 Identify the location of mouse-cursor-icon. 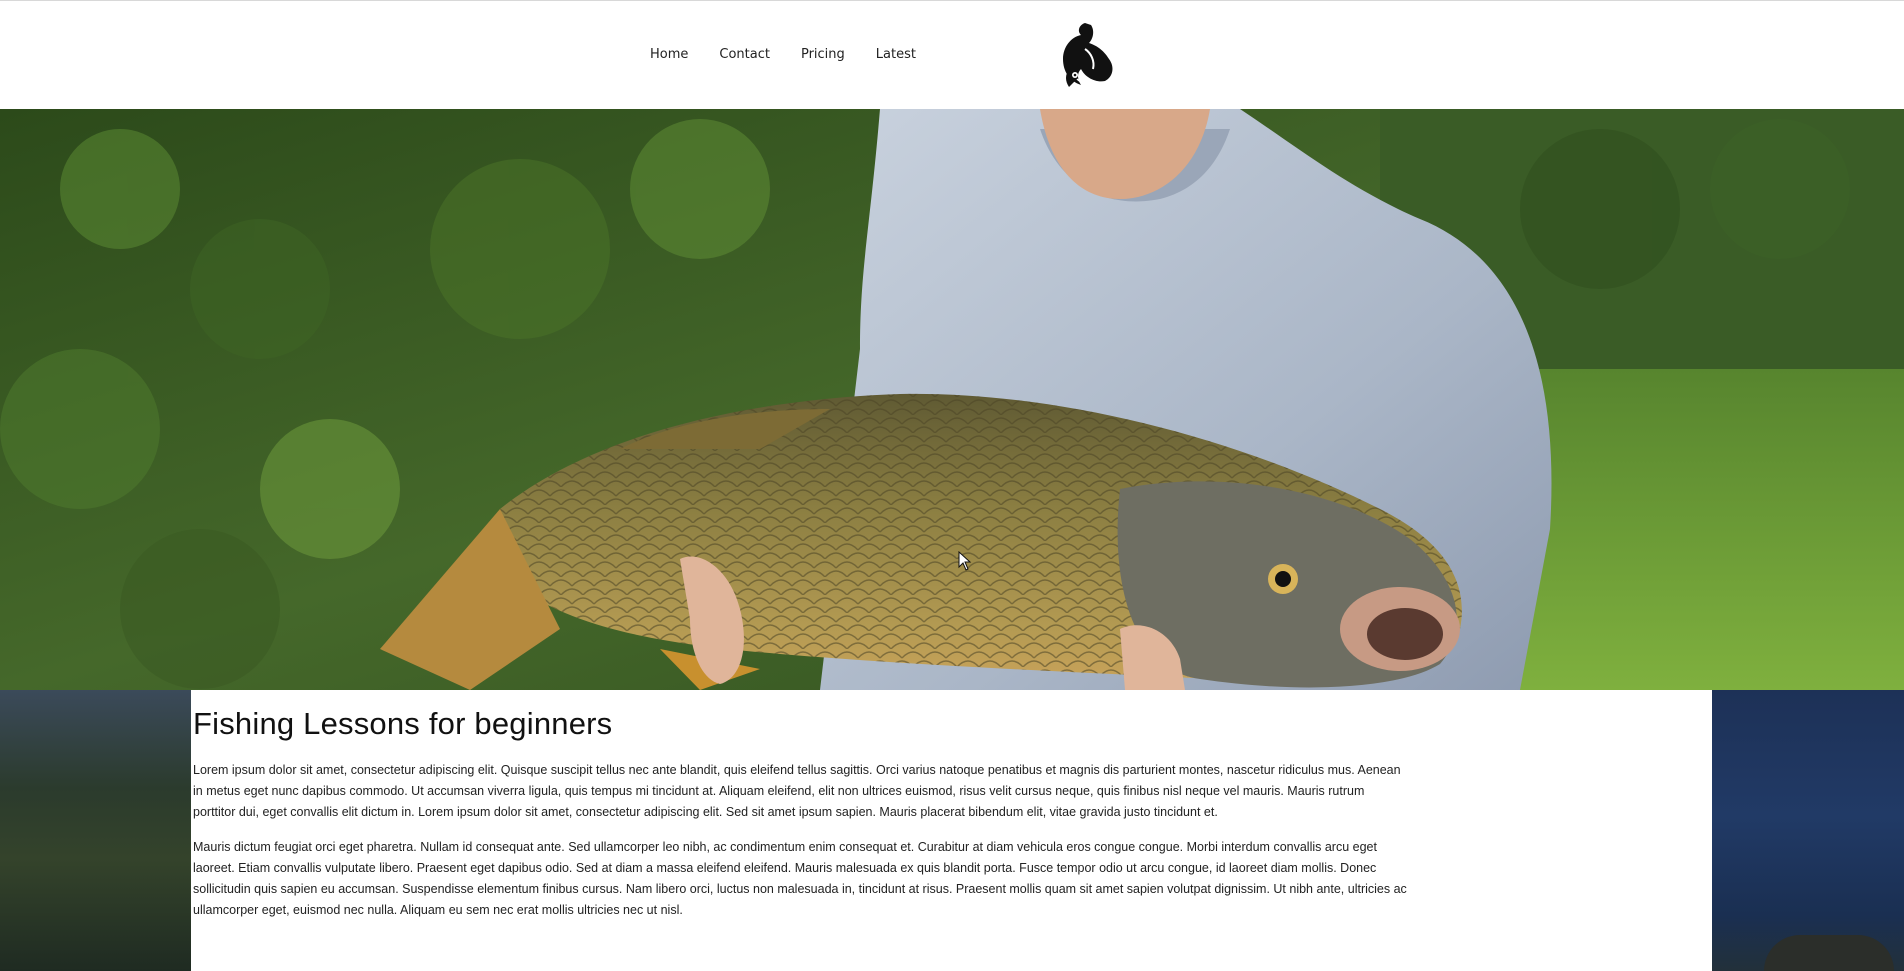
(965, 561).